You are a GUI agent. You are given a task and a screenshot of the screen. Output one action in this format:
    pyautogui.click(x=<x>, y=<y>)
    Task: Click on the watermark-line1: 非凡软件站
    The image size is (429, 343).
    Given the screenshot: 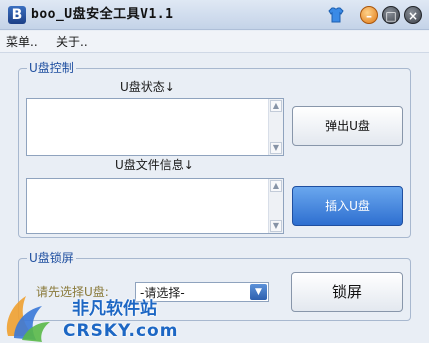 What is the action you would take?
    pyautogui.click(x=114, y=309)
    